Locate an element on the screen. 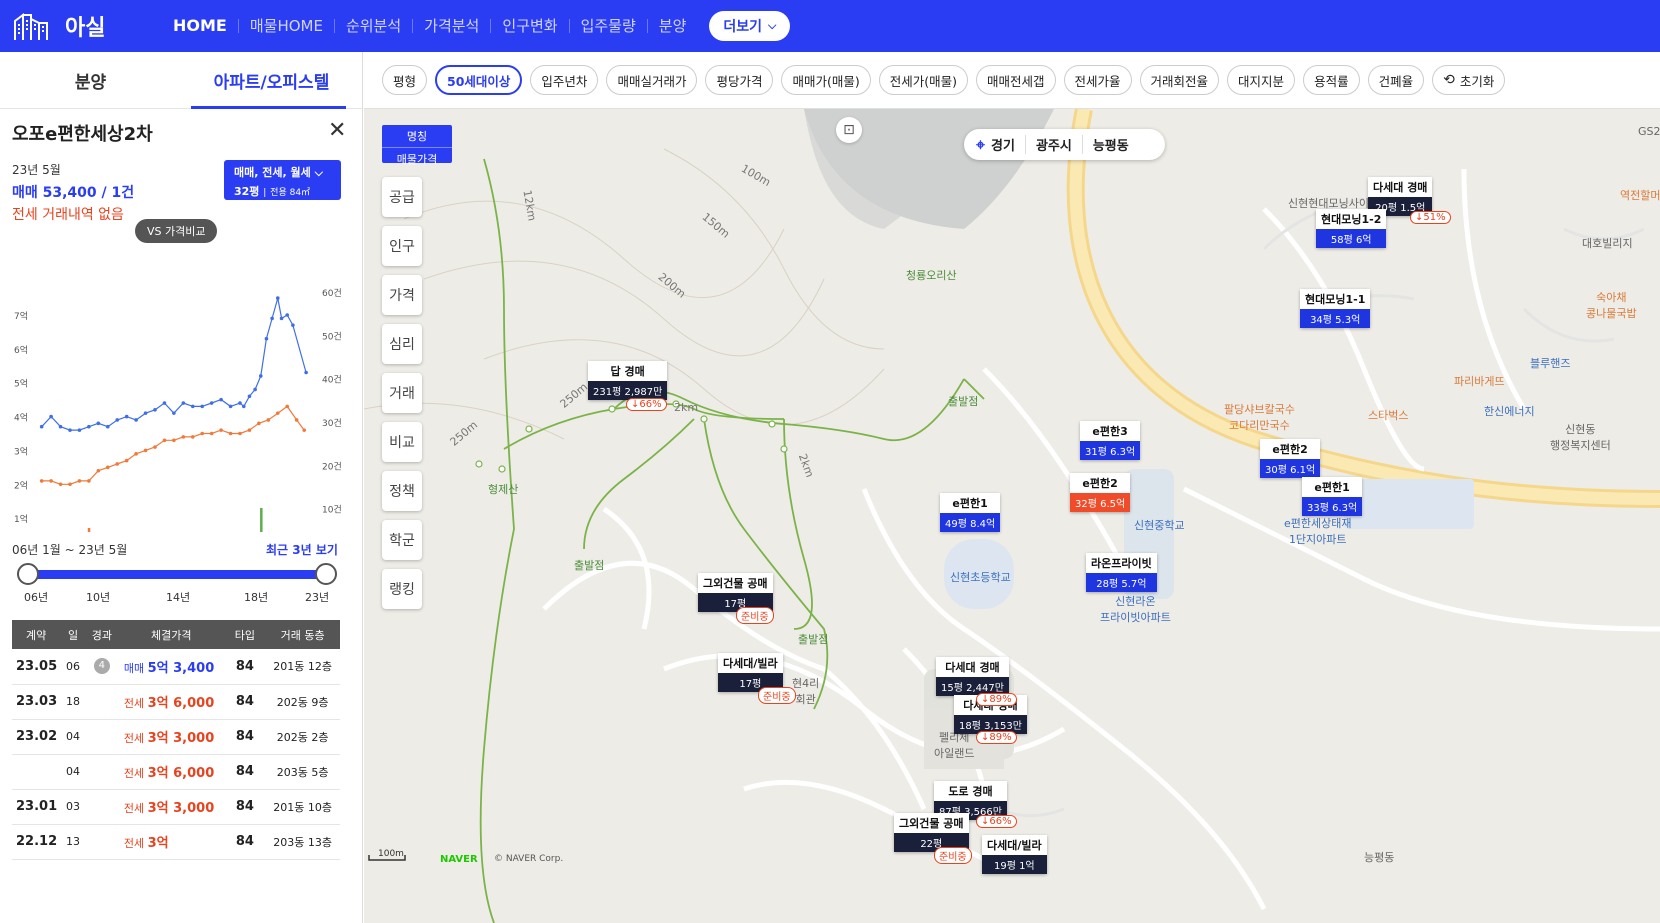 The height and width of the screenshot is (923, 1660). nav-price-analysis: 가격분석 is located at coordinates (451, 26).